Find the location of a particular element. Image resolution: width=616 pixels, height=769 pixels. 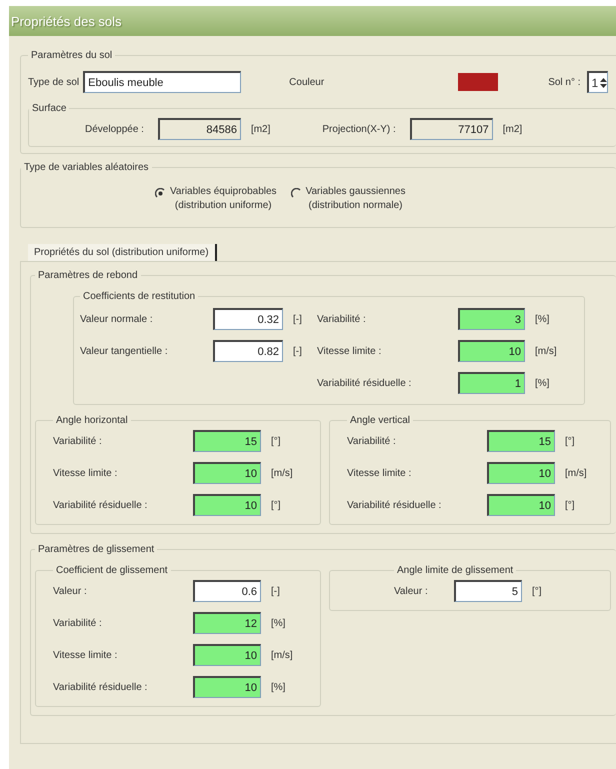

group-title: Paramètres du sol is located at coordinates (72, 55).